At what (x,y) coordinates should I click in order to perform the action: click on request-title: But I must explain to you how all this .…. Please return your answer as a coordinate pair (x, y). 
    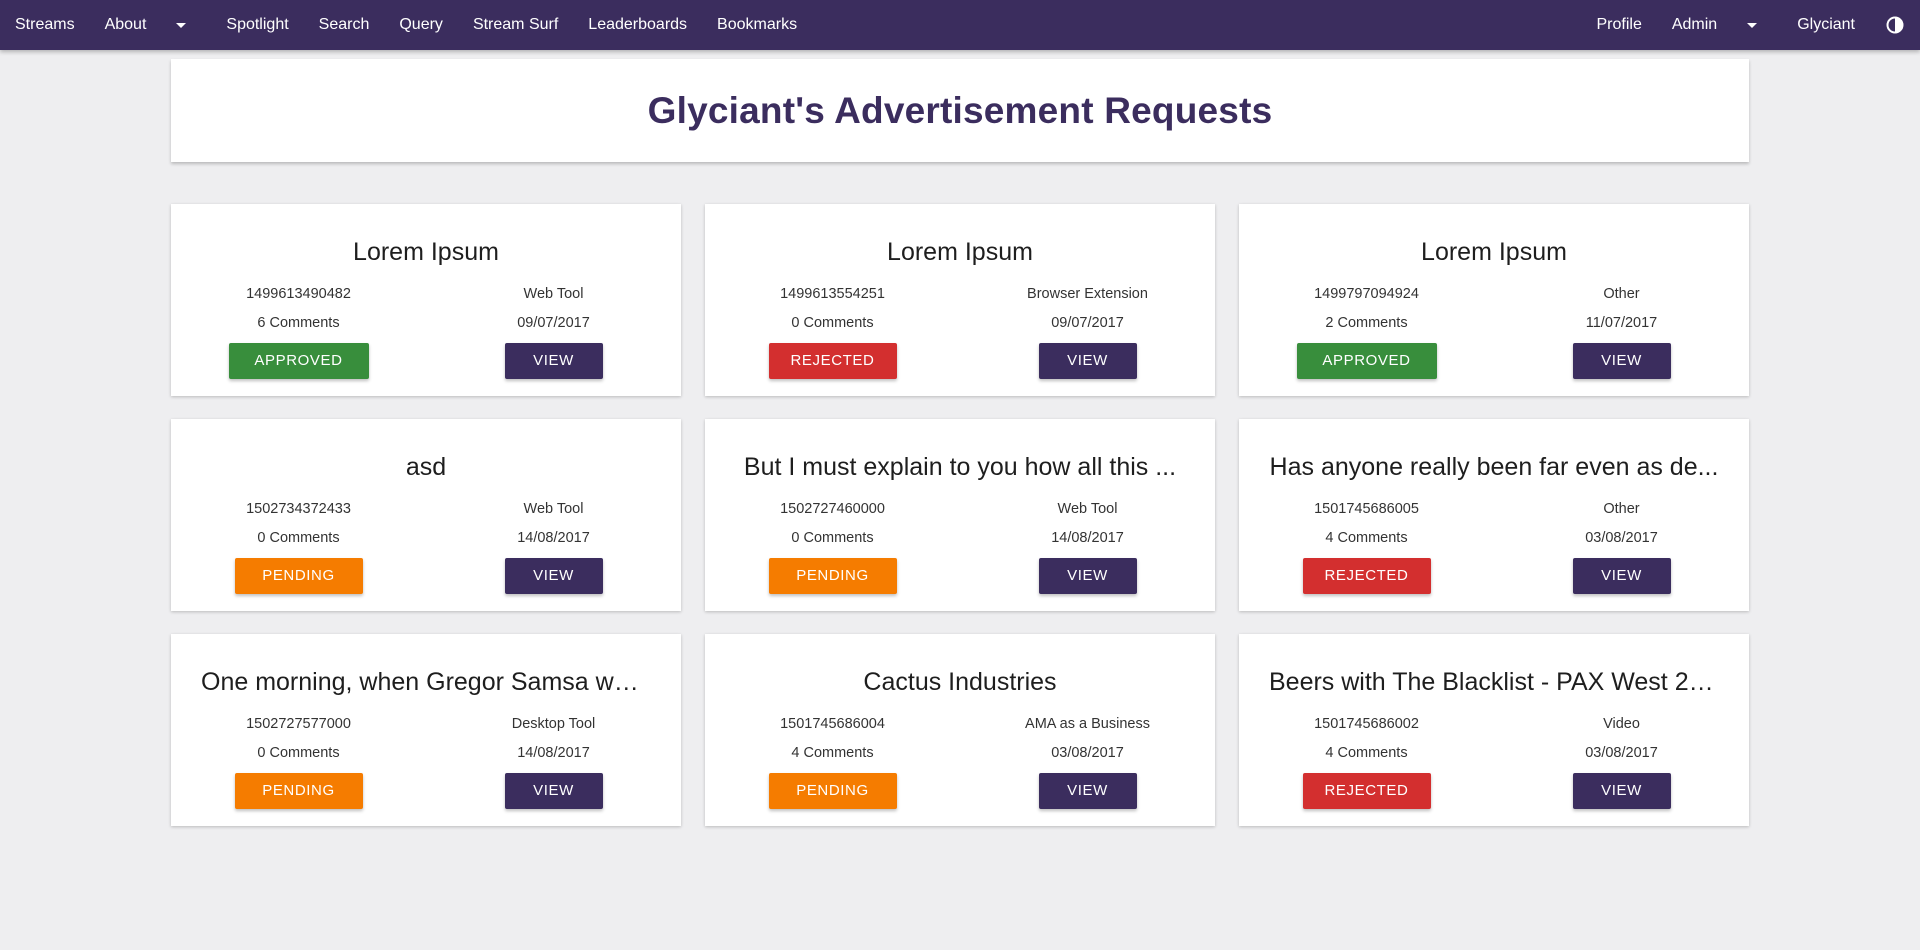
    Looking at the image, I should click on (960, 467).